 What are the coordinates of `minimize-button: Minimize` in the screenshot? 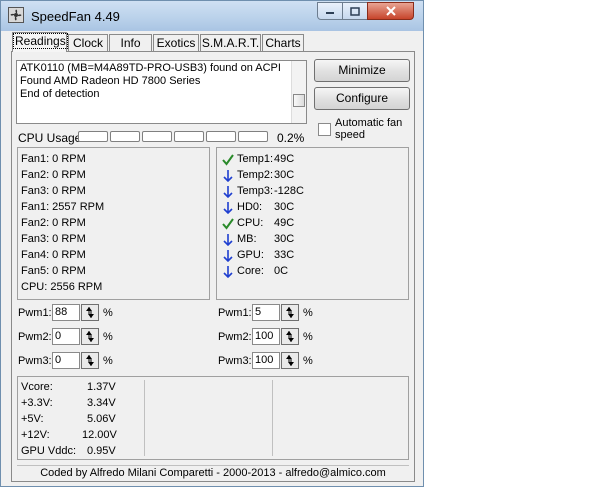 It's located at (362, 70).